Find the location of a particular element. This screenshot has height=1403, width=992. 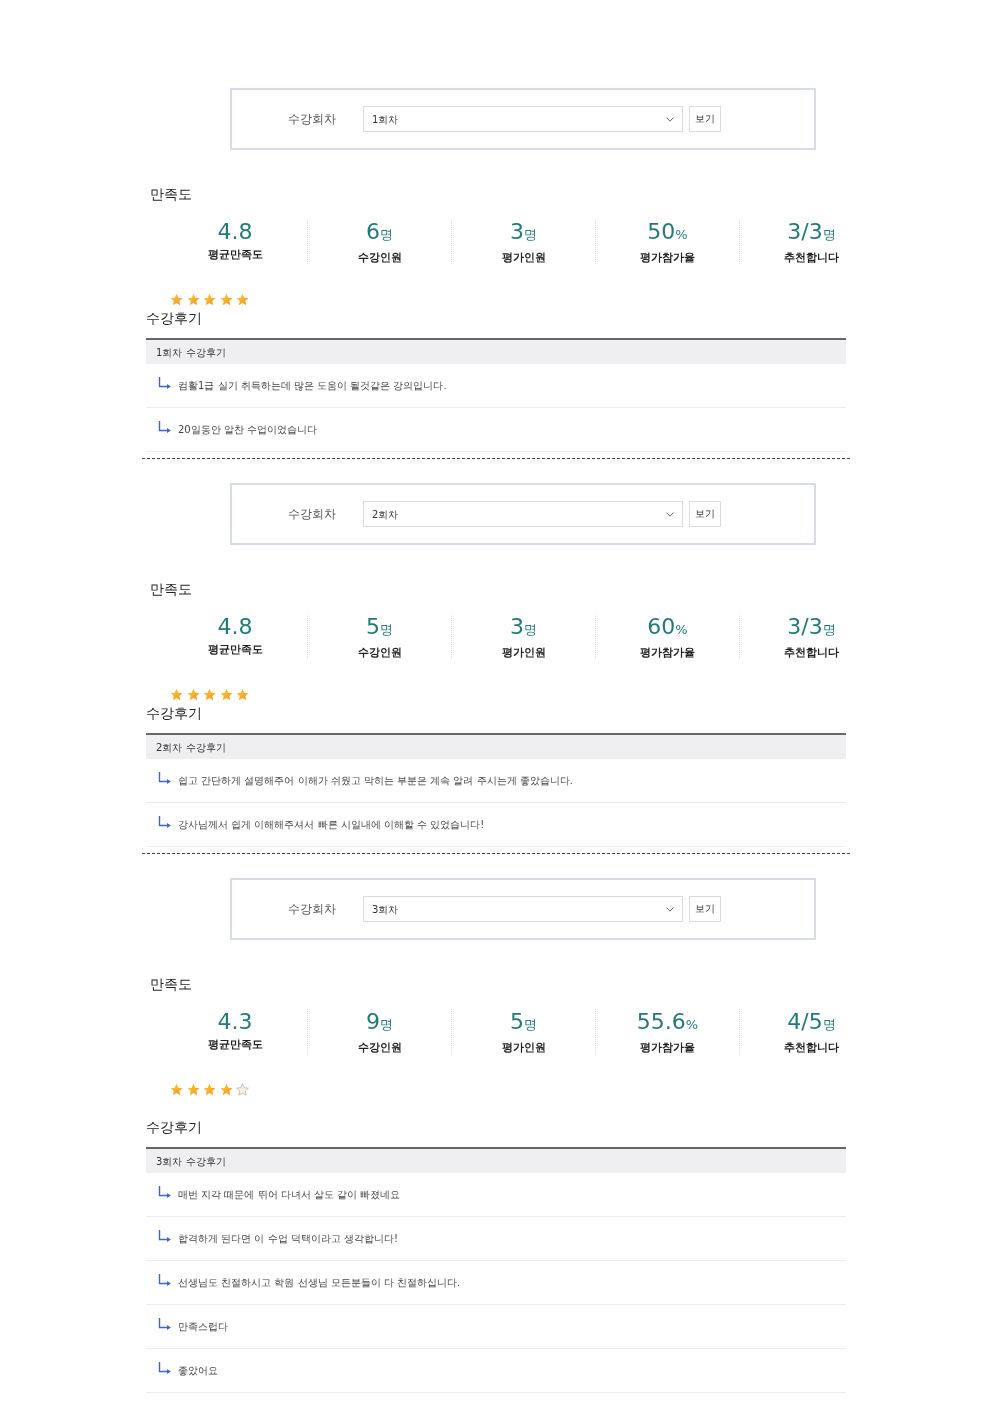

stat-value: 6명 is located at coordinates (379, 232).